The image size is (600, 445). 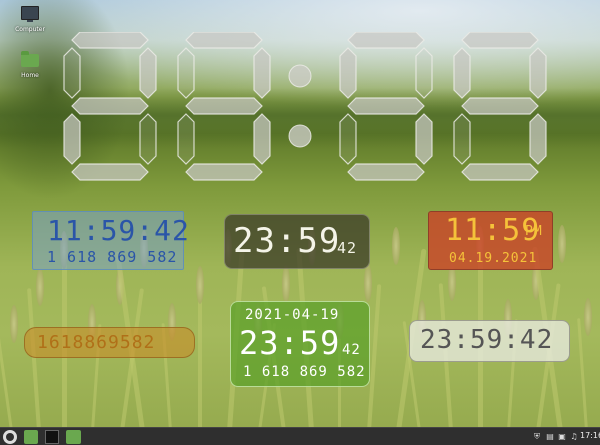 What do you see at coordinates (462, 139) in the screenshot?
I see `big-digit-3-seg-e` at bounding box center [462, 139].